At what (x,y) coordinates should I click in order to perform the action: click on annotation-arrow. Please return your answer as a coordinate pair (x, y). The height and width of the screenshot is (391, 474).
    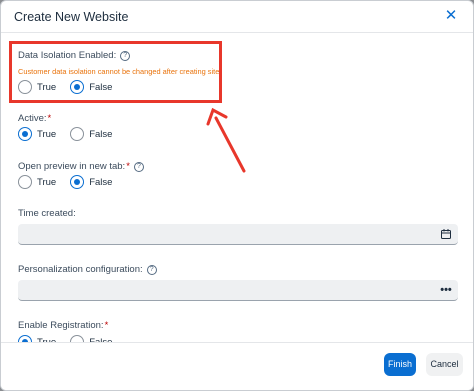
    Looking at the image, I should click on (226, 140).